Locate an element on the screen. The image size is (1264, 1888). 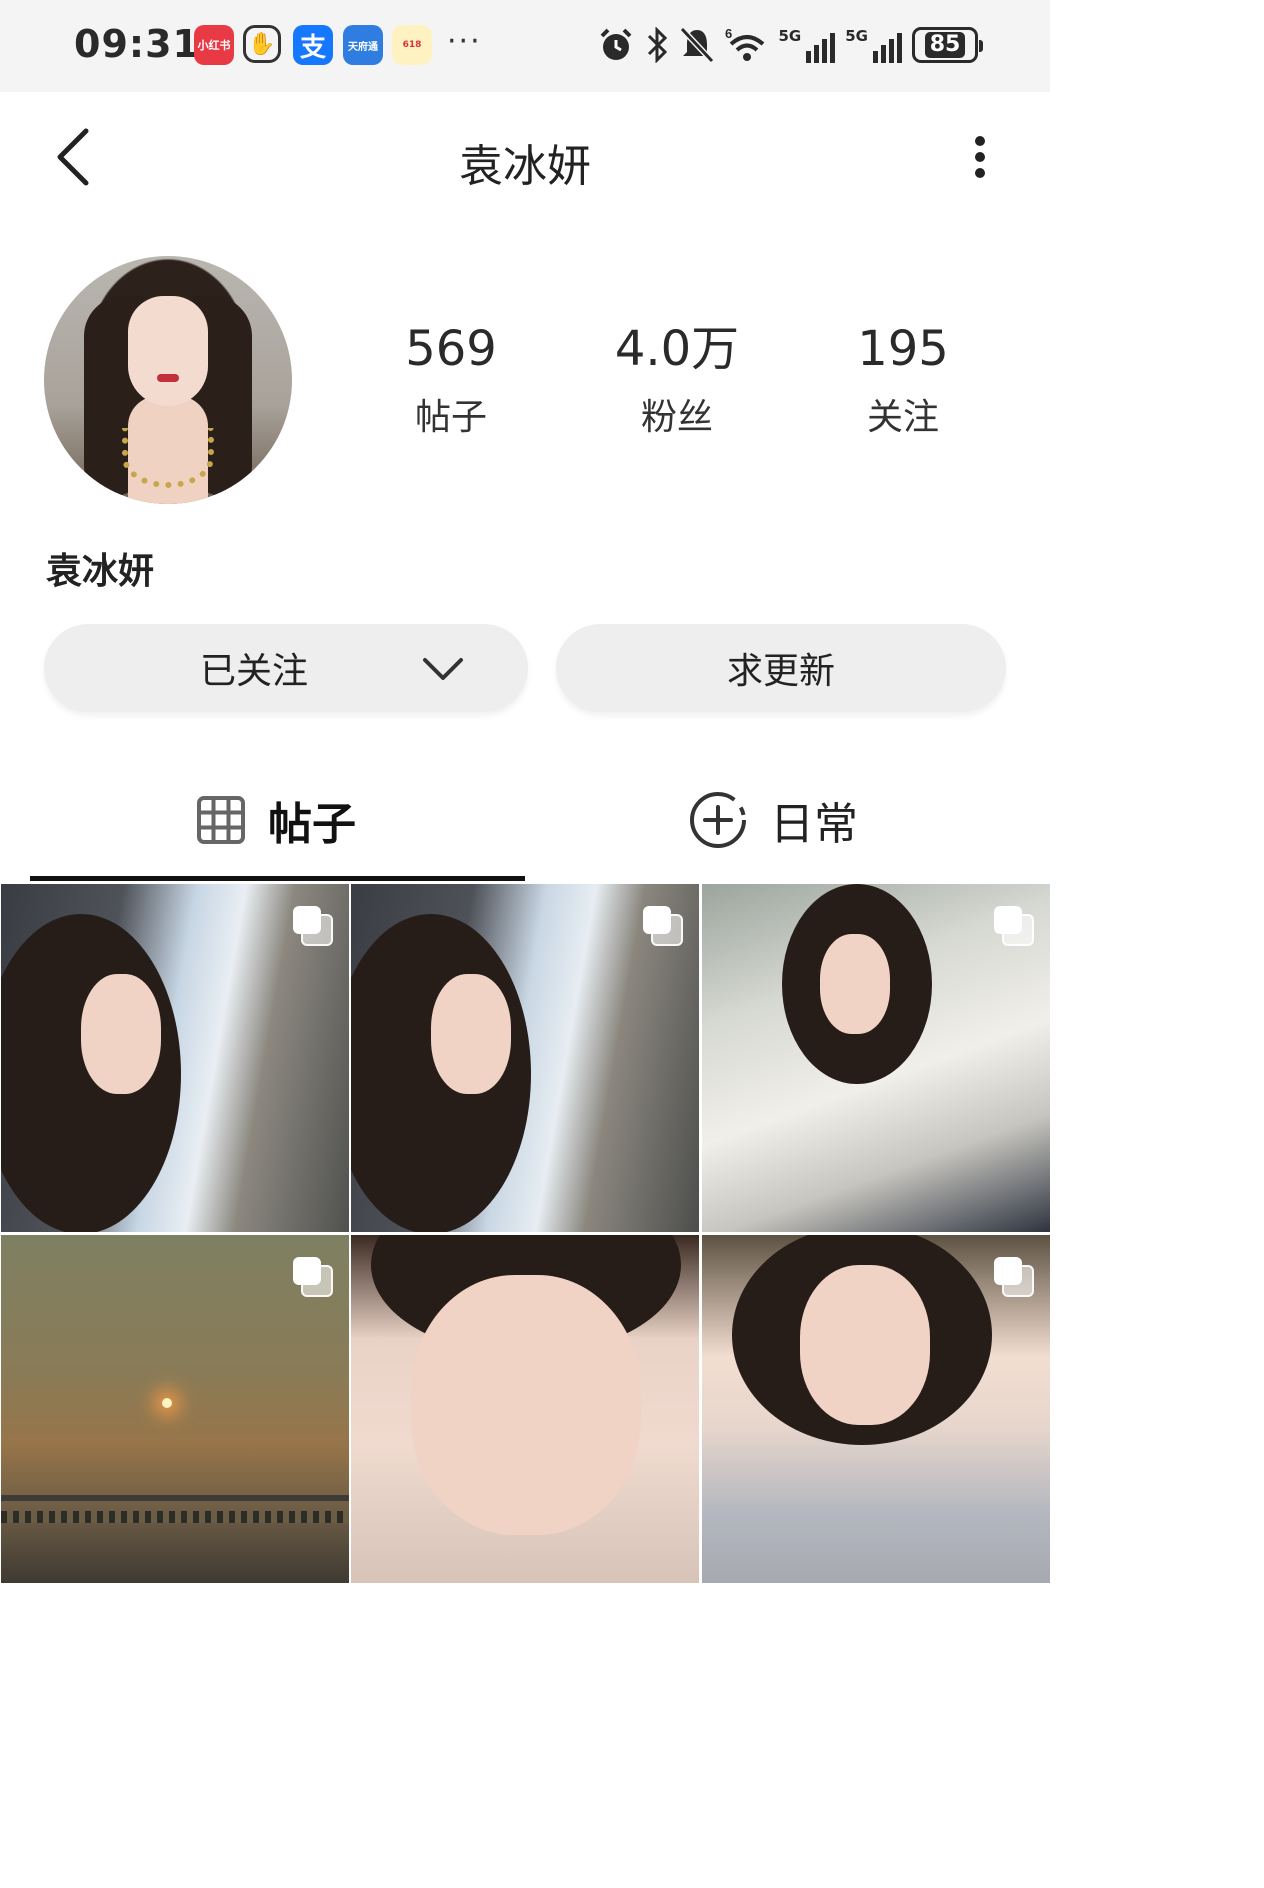
hand-app-icon: ✋ is located at coordinates (262, 44).